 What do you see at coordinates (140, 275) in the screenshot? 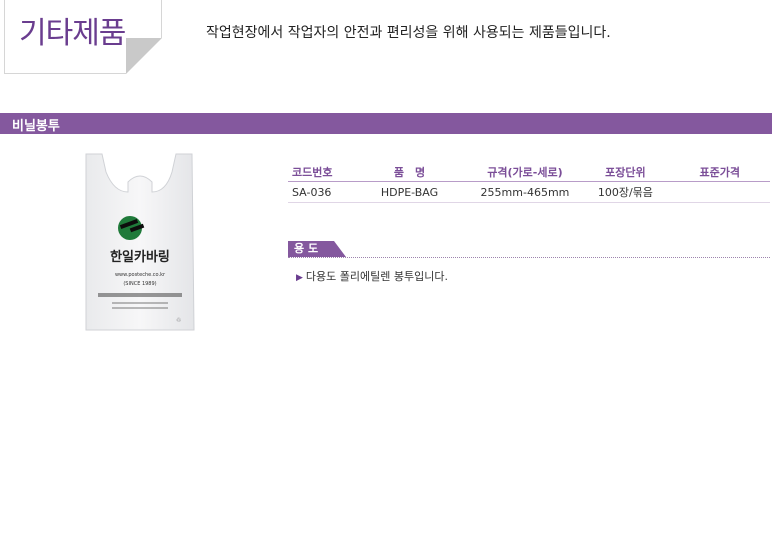
I see `bag-url-text: www.posteche.co.kr` at bounding box center [140, 275].